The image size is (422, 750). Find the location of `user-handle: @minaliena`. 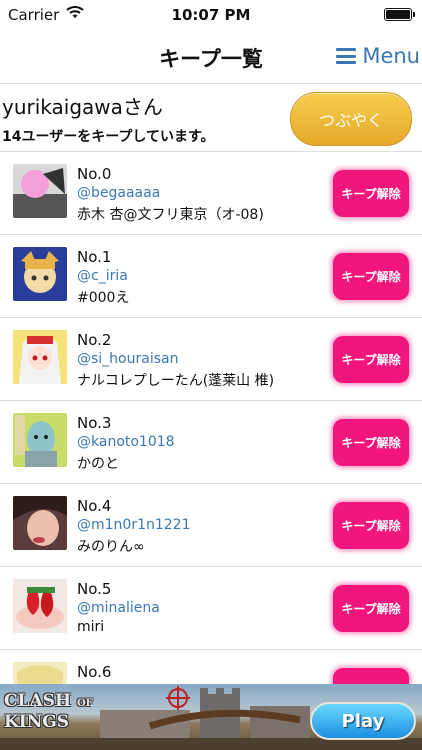

user-handle: @minaliena is located at coordinates (118, 608).